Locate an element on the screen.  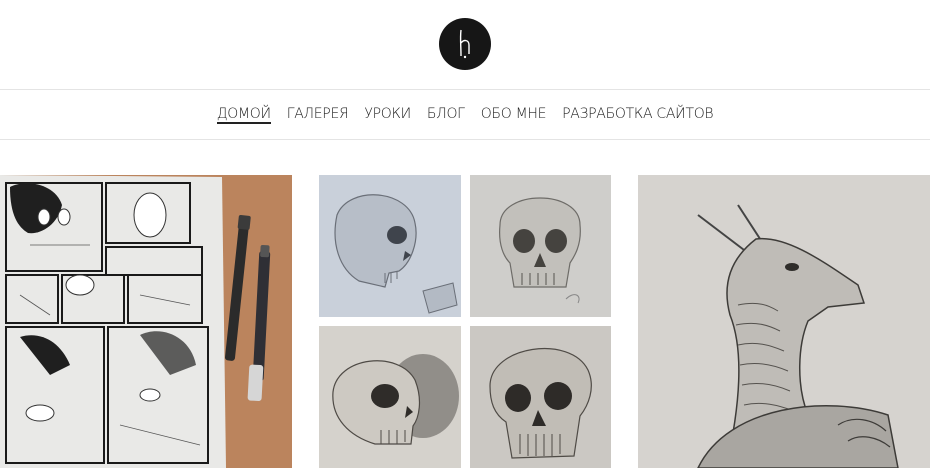
skull-shaded-side-image is located at coordinates (390, 397).